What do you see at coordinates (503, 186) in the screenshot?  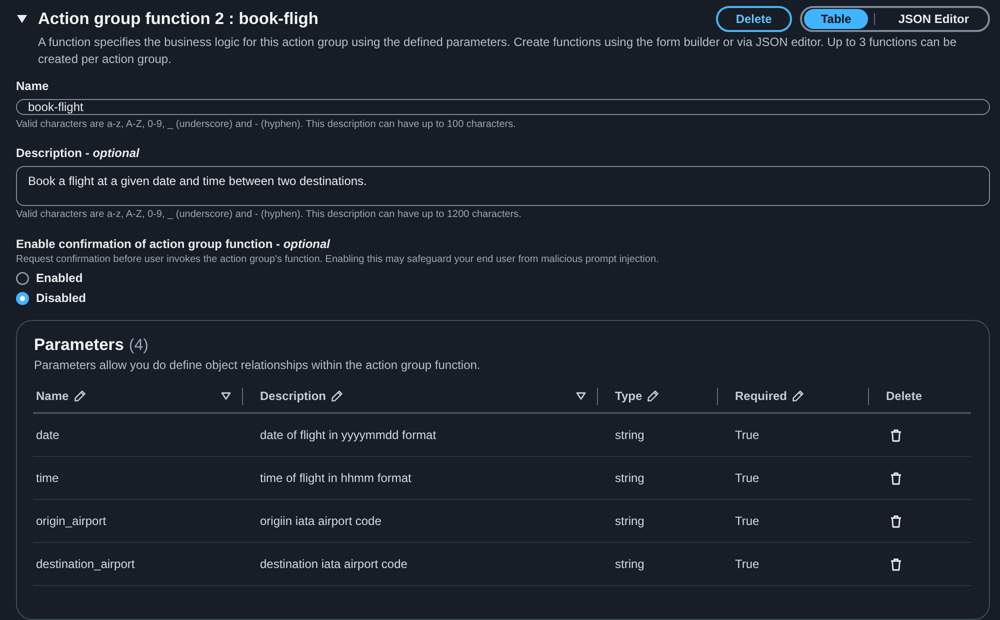 I see `description-input: Book a flight at a given date and time between two destinations.` at bounding box center [503, 186].